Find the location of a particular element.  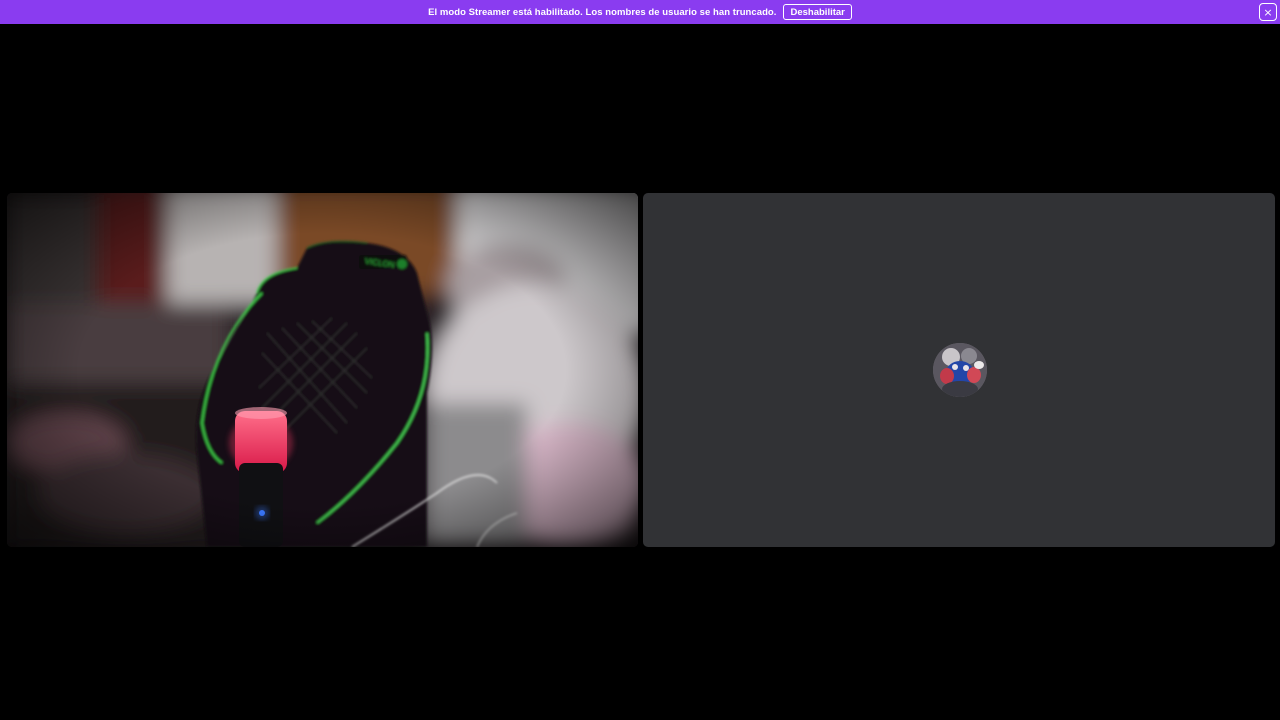

participant-avatar is located at coordinates (960, 370).